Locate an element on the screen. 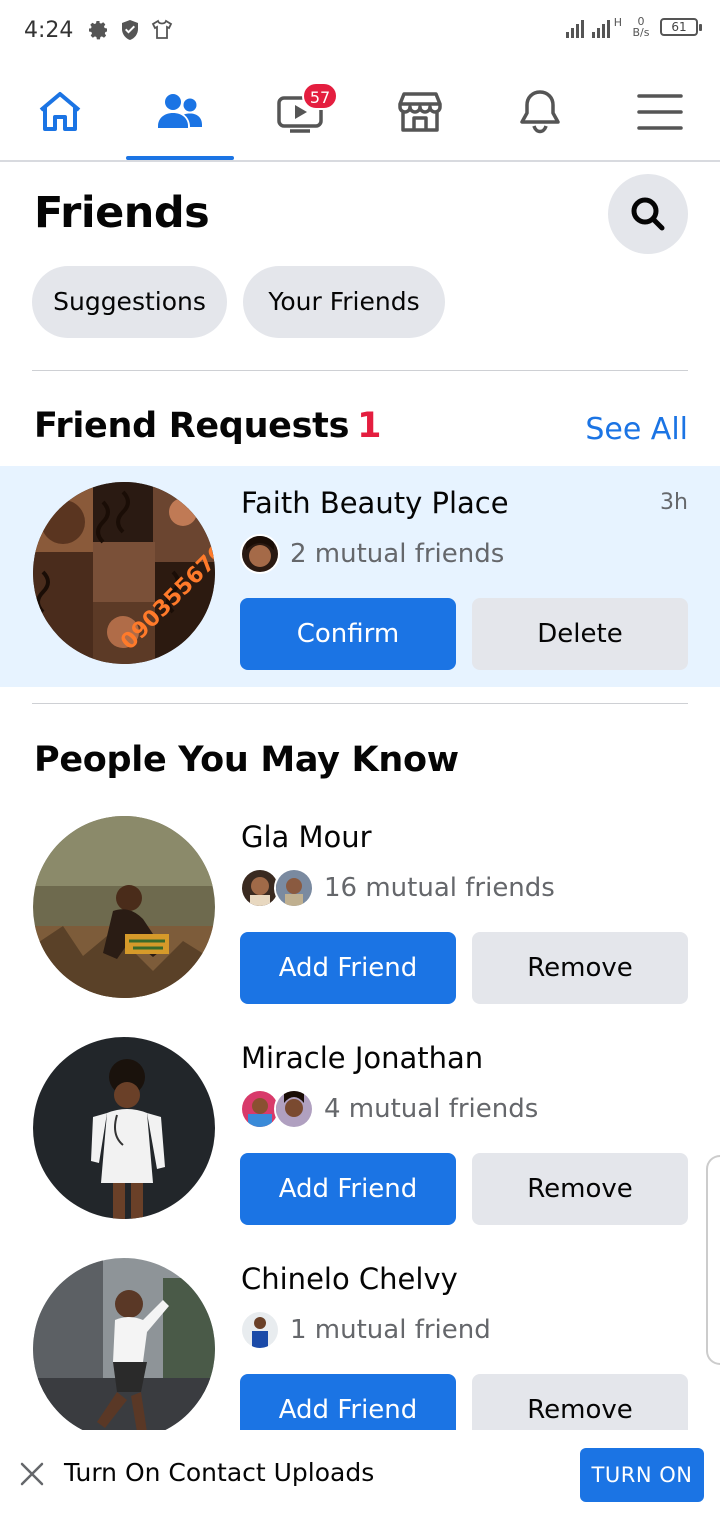 The width and height of the screenshot is (720, 1520). delete-button: Delete is located at coordinates (580, 634).